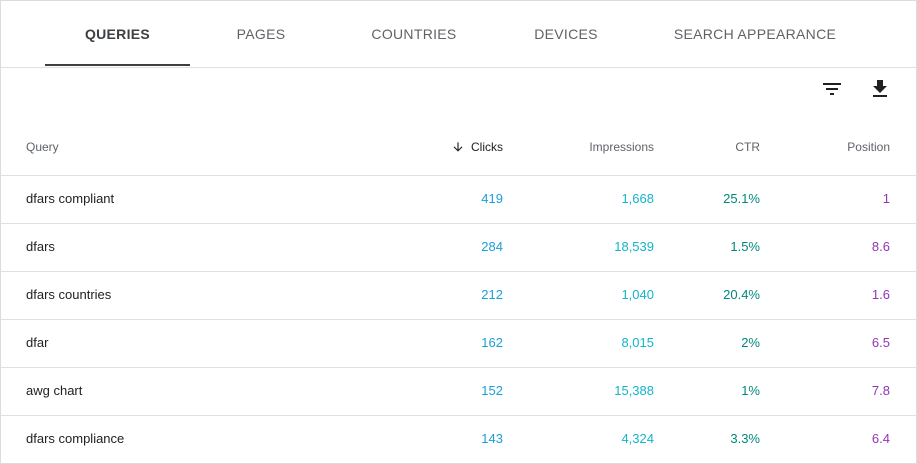  Describe the element at coordinates (886, 198) in the screenshot. I see `position-cell: 1` at that location.